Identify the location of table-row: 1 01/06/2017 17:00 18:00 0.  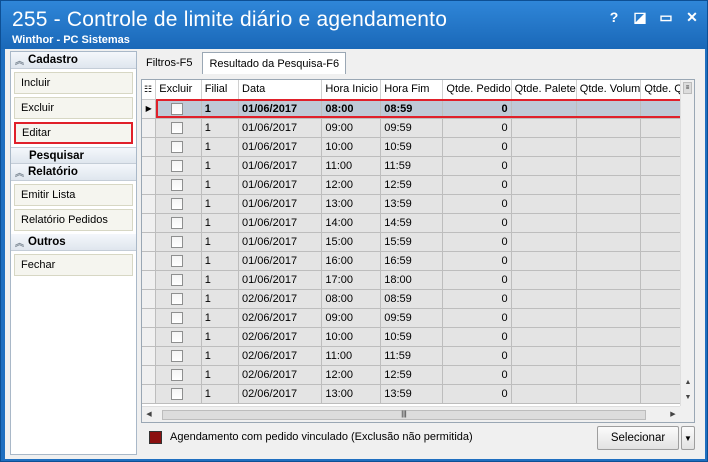
(418, 280).